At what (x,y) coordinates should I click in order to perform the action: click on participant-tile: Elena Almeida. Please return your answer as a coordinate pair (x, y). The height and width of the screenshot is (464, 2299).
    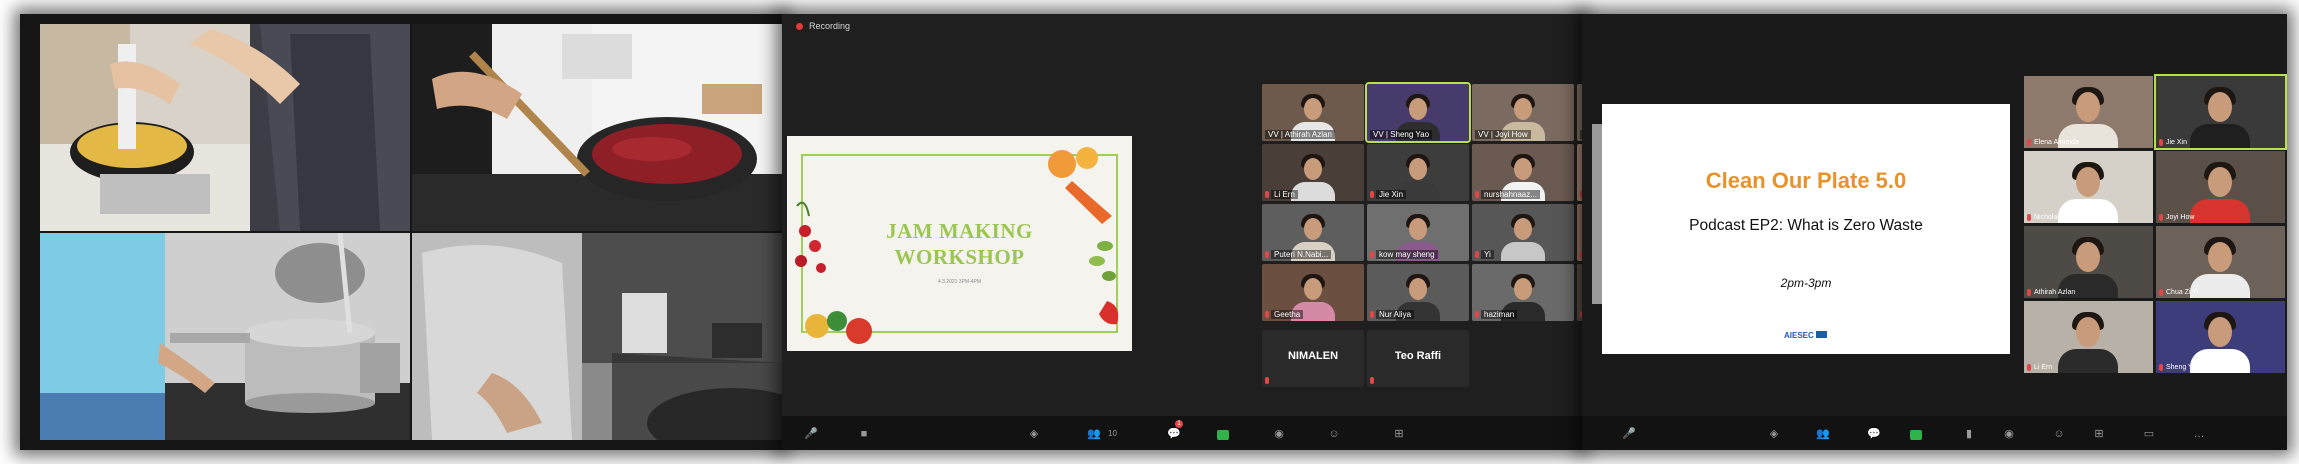
    Looking at the image, I should click on (2088, 112).